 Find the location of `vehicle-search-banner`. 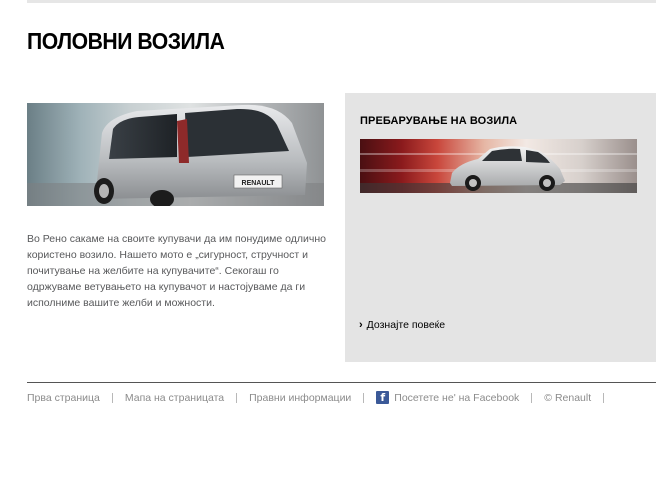

vehicle-search-banner is located at coordinates (498, 166).